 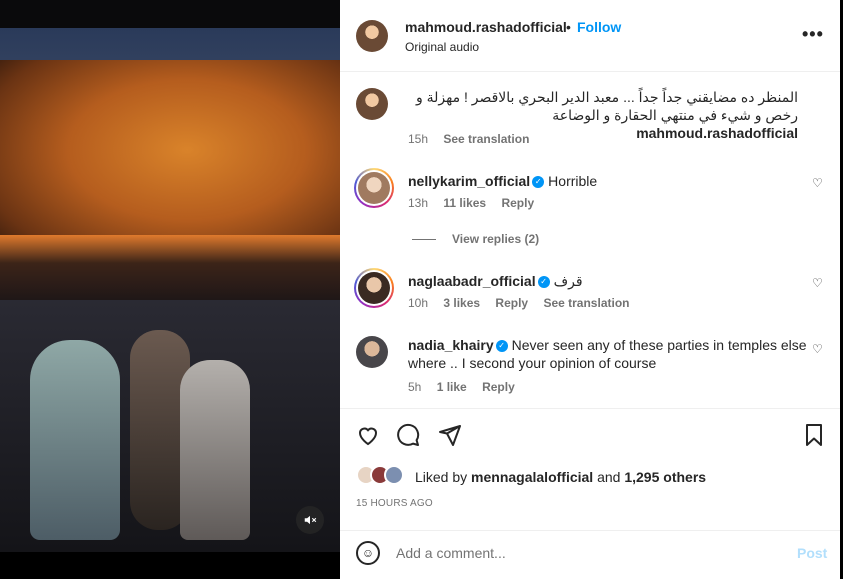 What do you see at coordinates (467, 387) in the screenshot?
I see `comment-meta: 5h 1 like Reply` at bounding box center [467, 387].